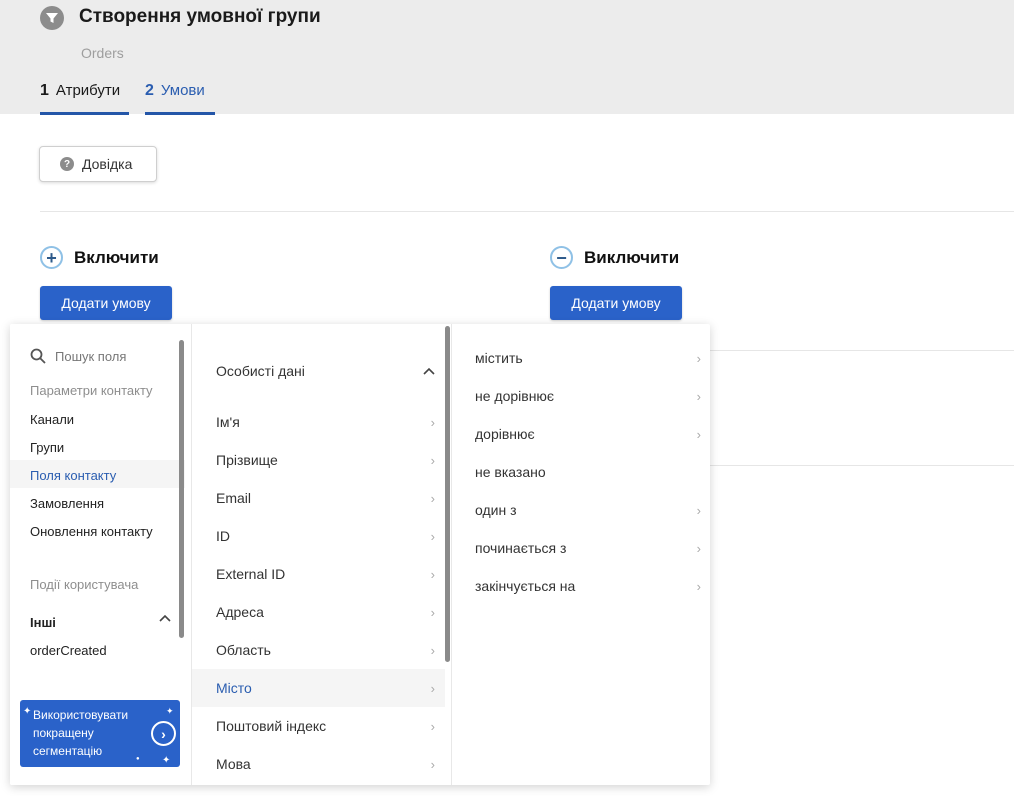 The image size is (1014, 796). Describe the element at coordinates (91, 531) in the screenshot. I see `category-item-contact-update: Оновлення контакту` at that location.